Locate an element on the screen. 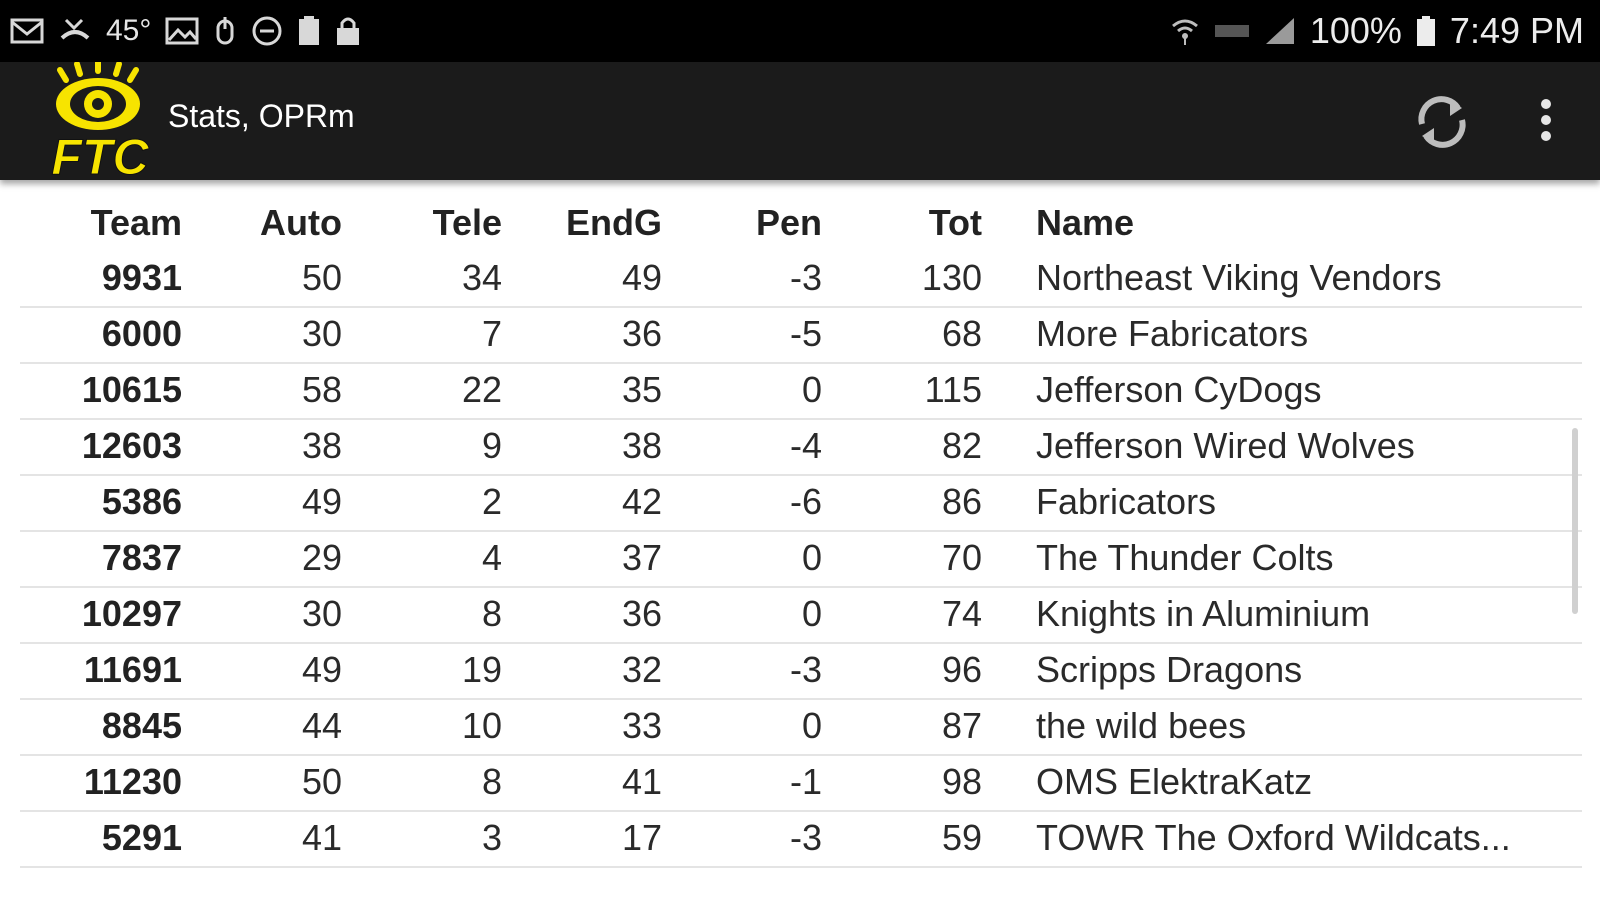 This screenshot has width=1600, height=900. cell-tele: 4 is located at coordinates (491, 557).